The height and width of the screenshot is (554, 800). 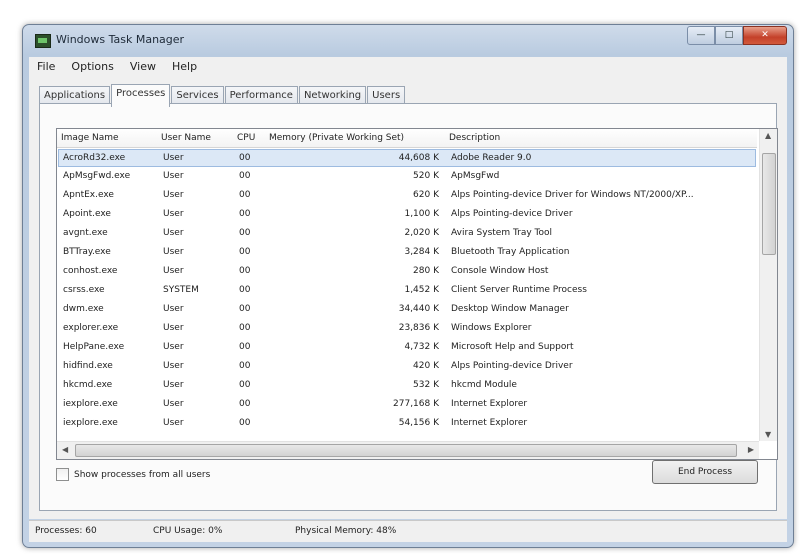 What do you see at coordinates (421, 214) in the screenshot?
I see `cell-memory: 1,100 K` at bounding box center [421, 214].